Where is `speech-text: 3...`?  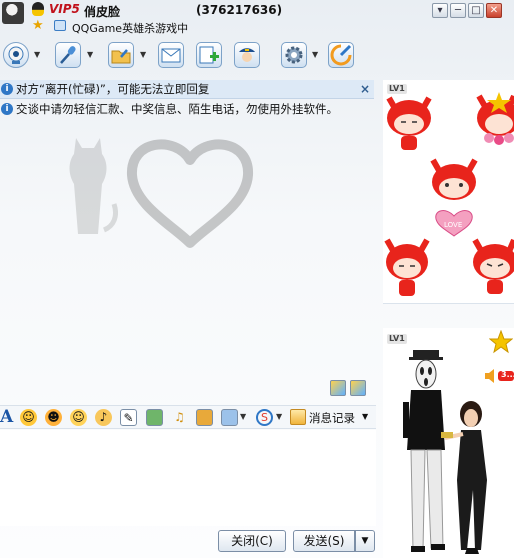
speech-text: 3... is located at coordinates (507, 374).